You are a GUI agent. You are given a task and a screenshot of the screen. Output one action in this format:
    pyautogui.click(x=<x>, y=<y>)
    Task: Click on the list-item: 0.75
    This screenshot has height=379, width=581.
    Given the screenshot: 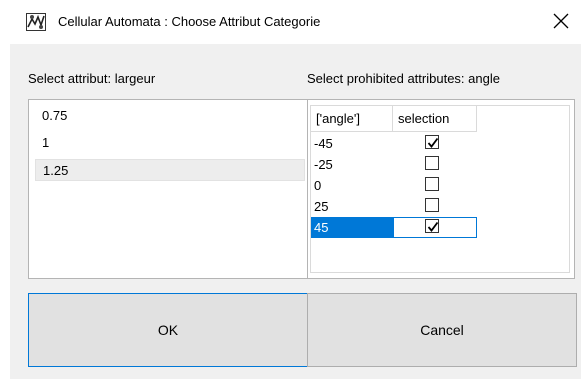 What is the action you would take?
    pyautogui.click(x=168, y=116)
    